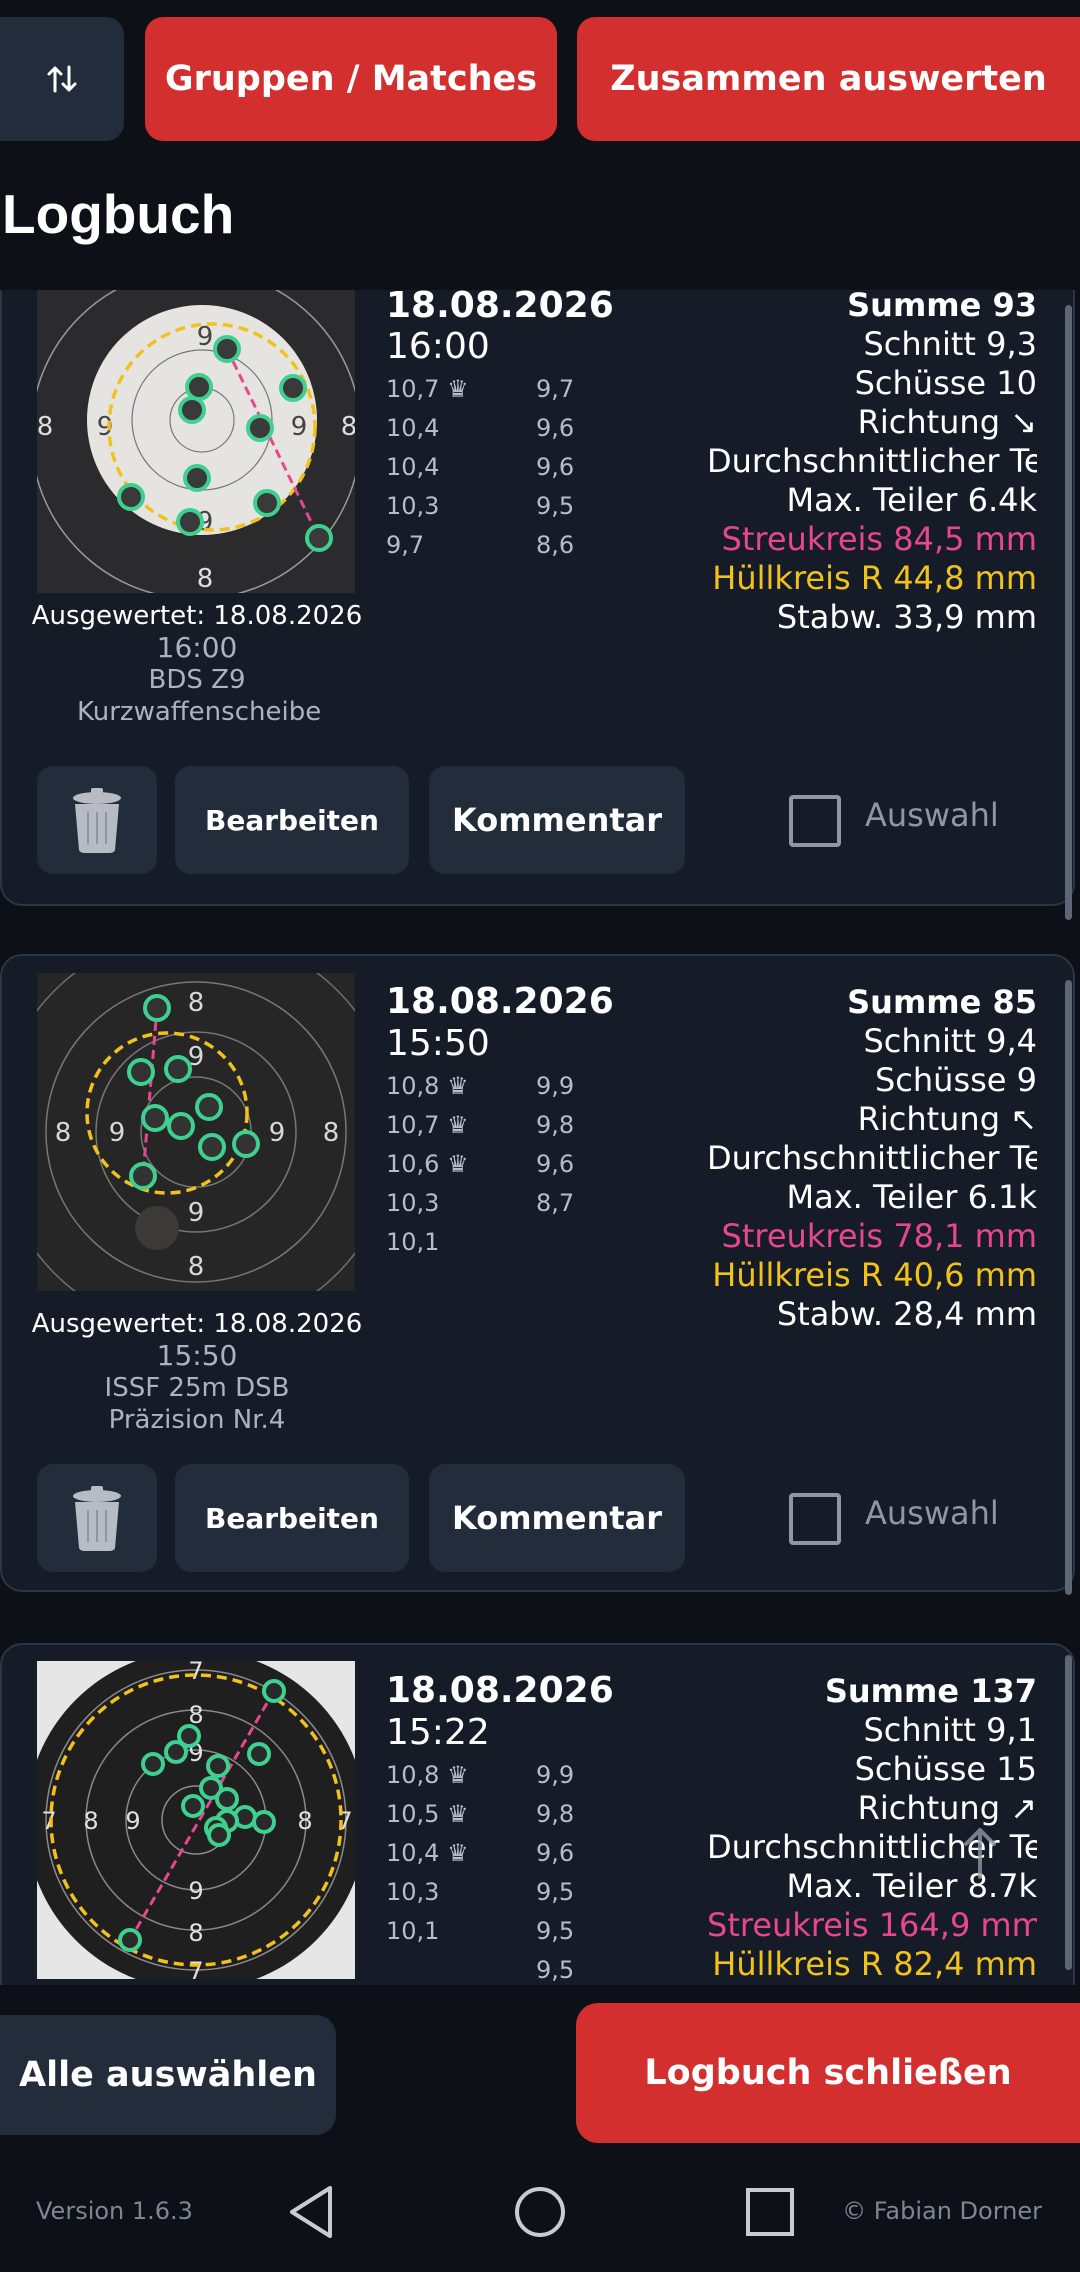  What do you see at coordinates (828, 79) in the screenshot?
I see `evaluate-together-button: Zusammen auswerten` at bounding box center [828, 79].